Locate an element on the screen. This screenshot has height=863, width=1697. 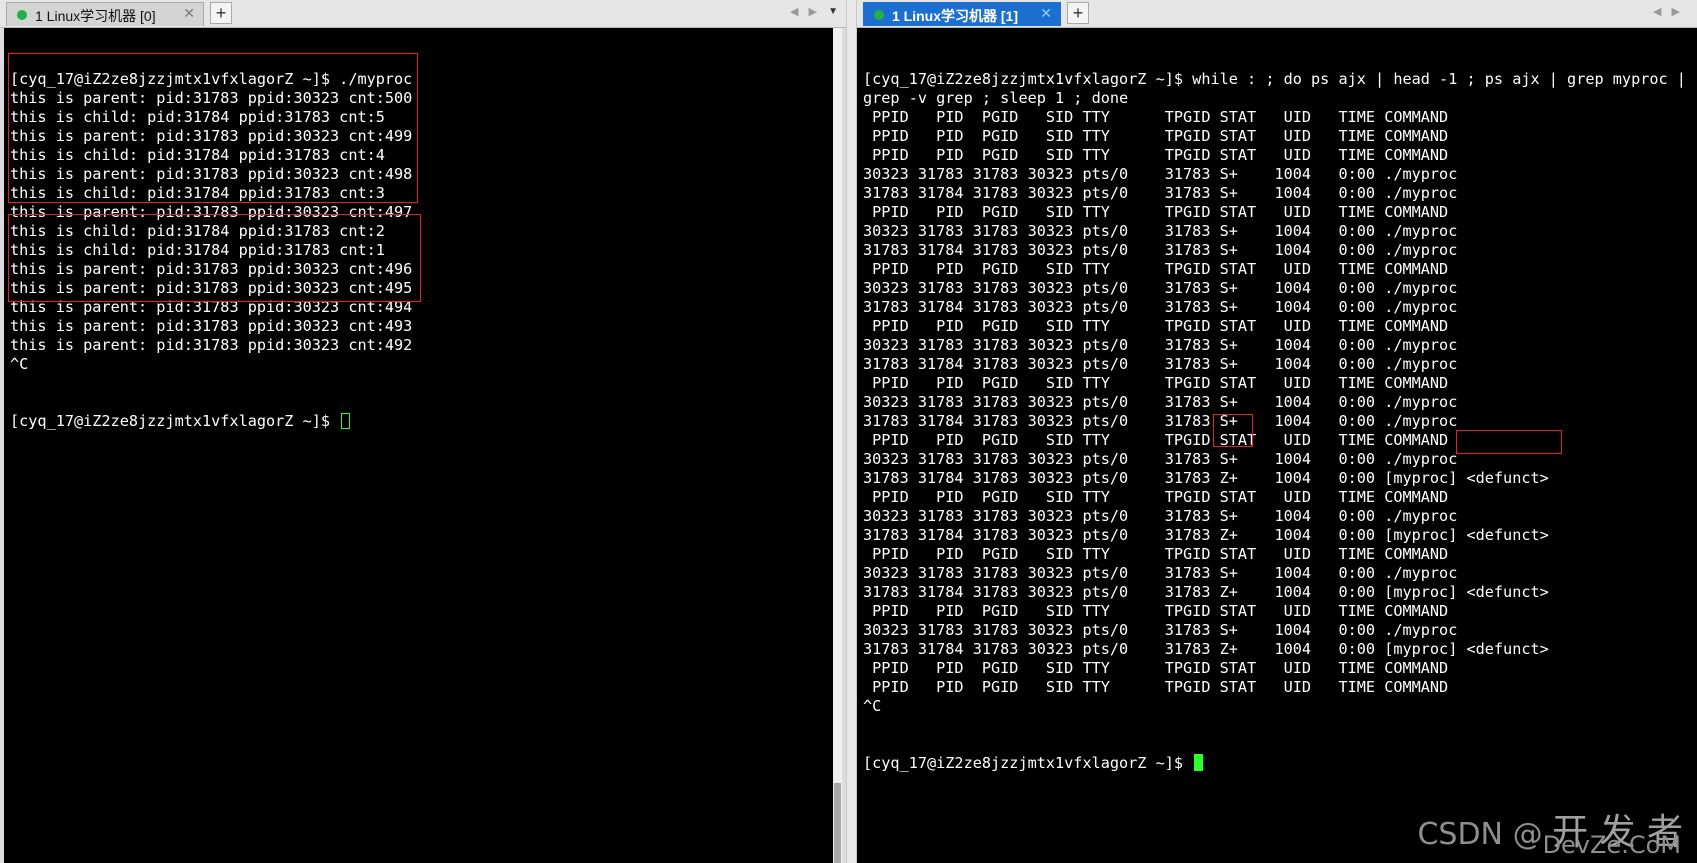
terminal-line: grep -v grep ; sleep 1 ; done is located at coordinates (996, 98).